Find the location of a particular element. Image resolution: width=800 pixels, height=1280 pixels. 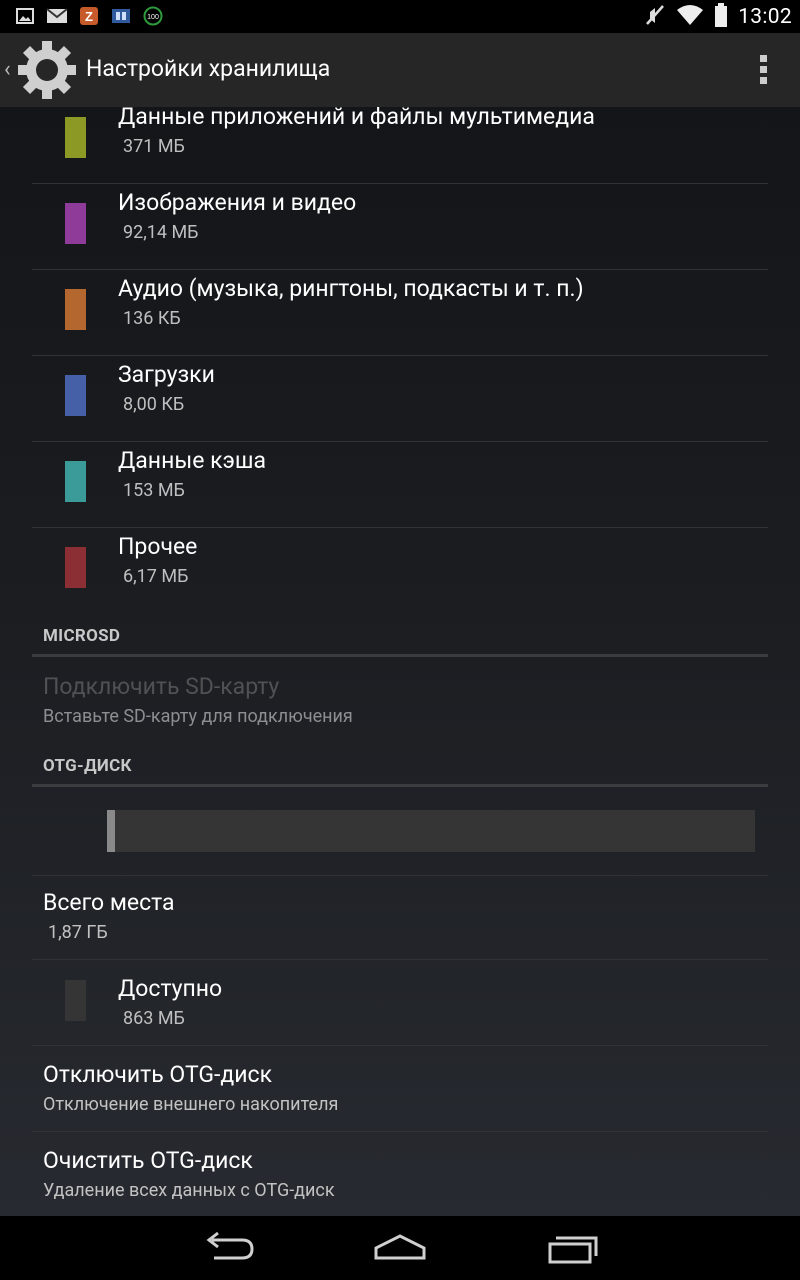

status-bar: Z 100 13:02 is located at coordinates (400, 16).